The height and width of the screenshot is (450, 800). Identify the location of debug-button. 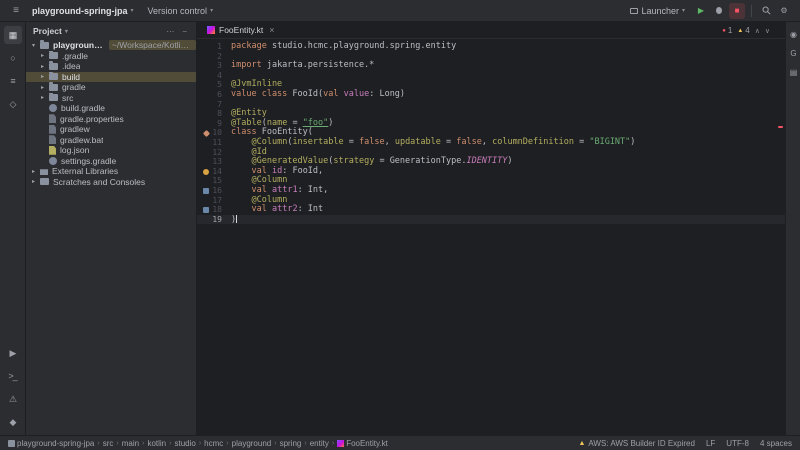
(719, 11).